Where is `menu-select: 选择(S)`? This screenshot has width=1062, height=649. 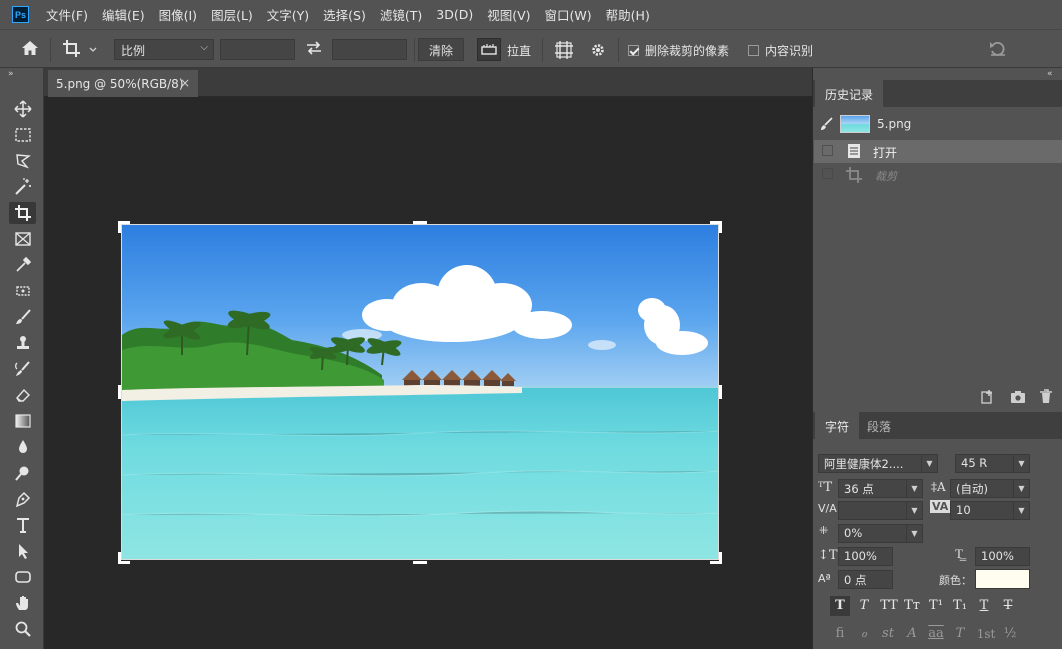
menu-select: 选择(S) is located at coordinates (344, 14).